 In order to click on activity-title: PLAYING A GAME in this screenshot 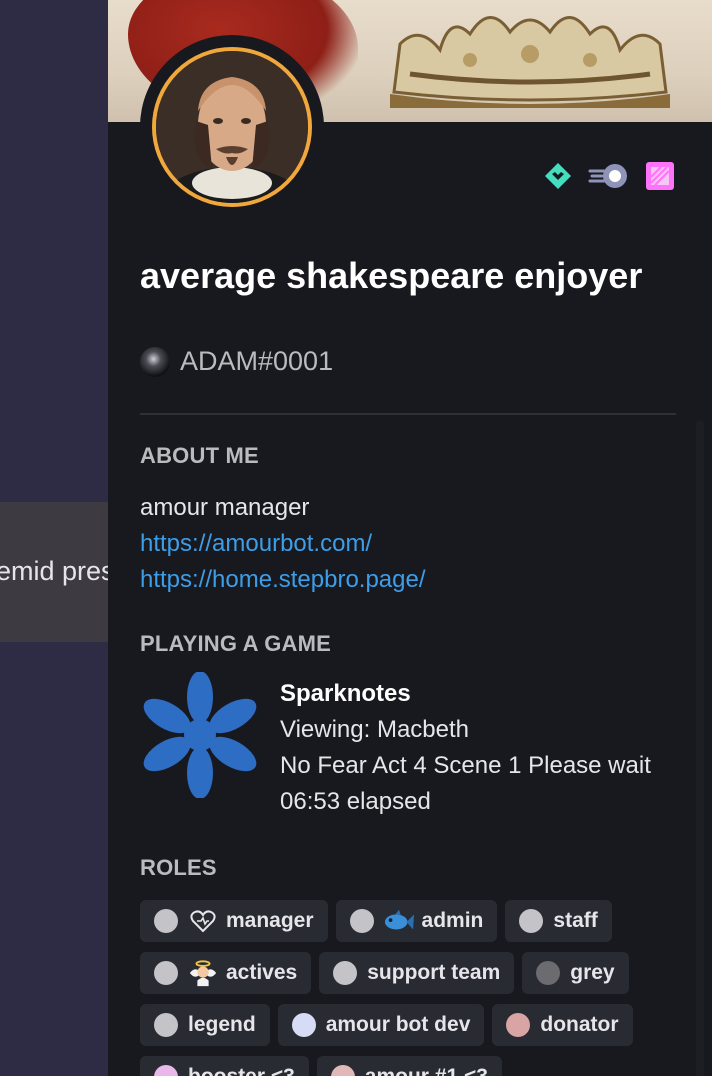, I will do `click(236, 643)`.